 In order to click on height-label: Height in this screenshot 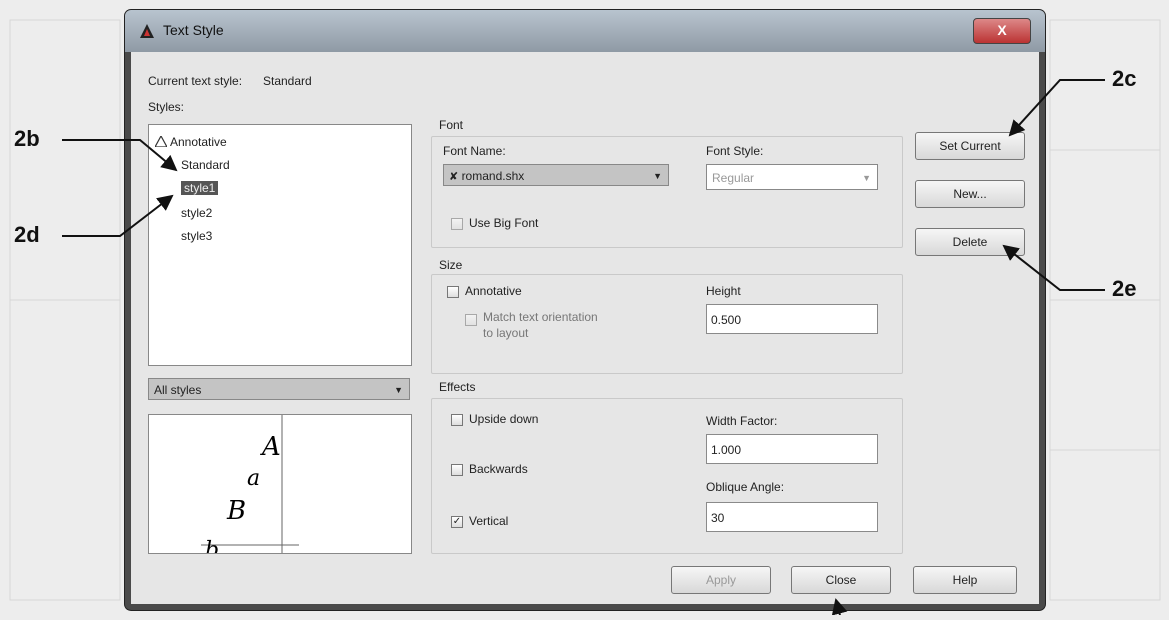, I will do `click(723, 291)`.